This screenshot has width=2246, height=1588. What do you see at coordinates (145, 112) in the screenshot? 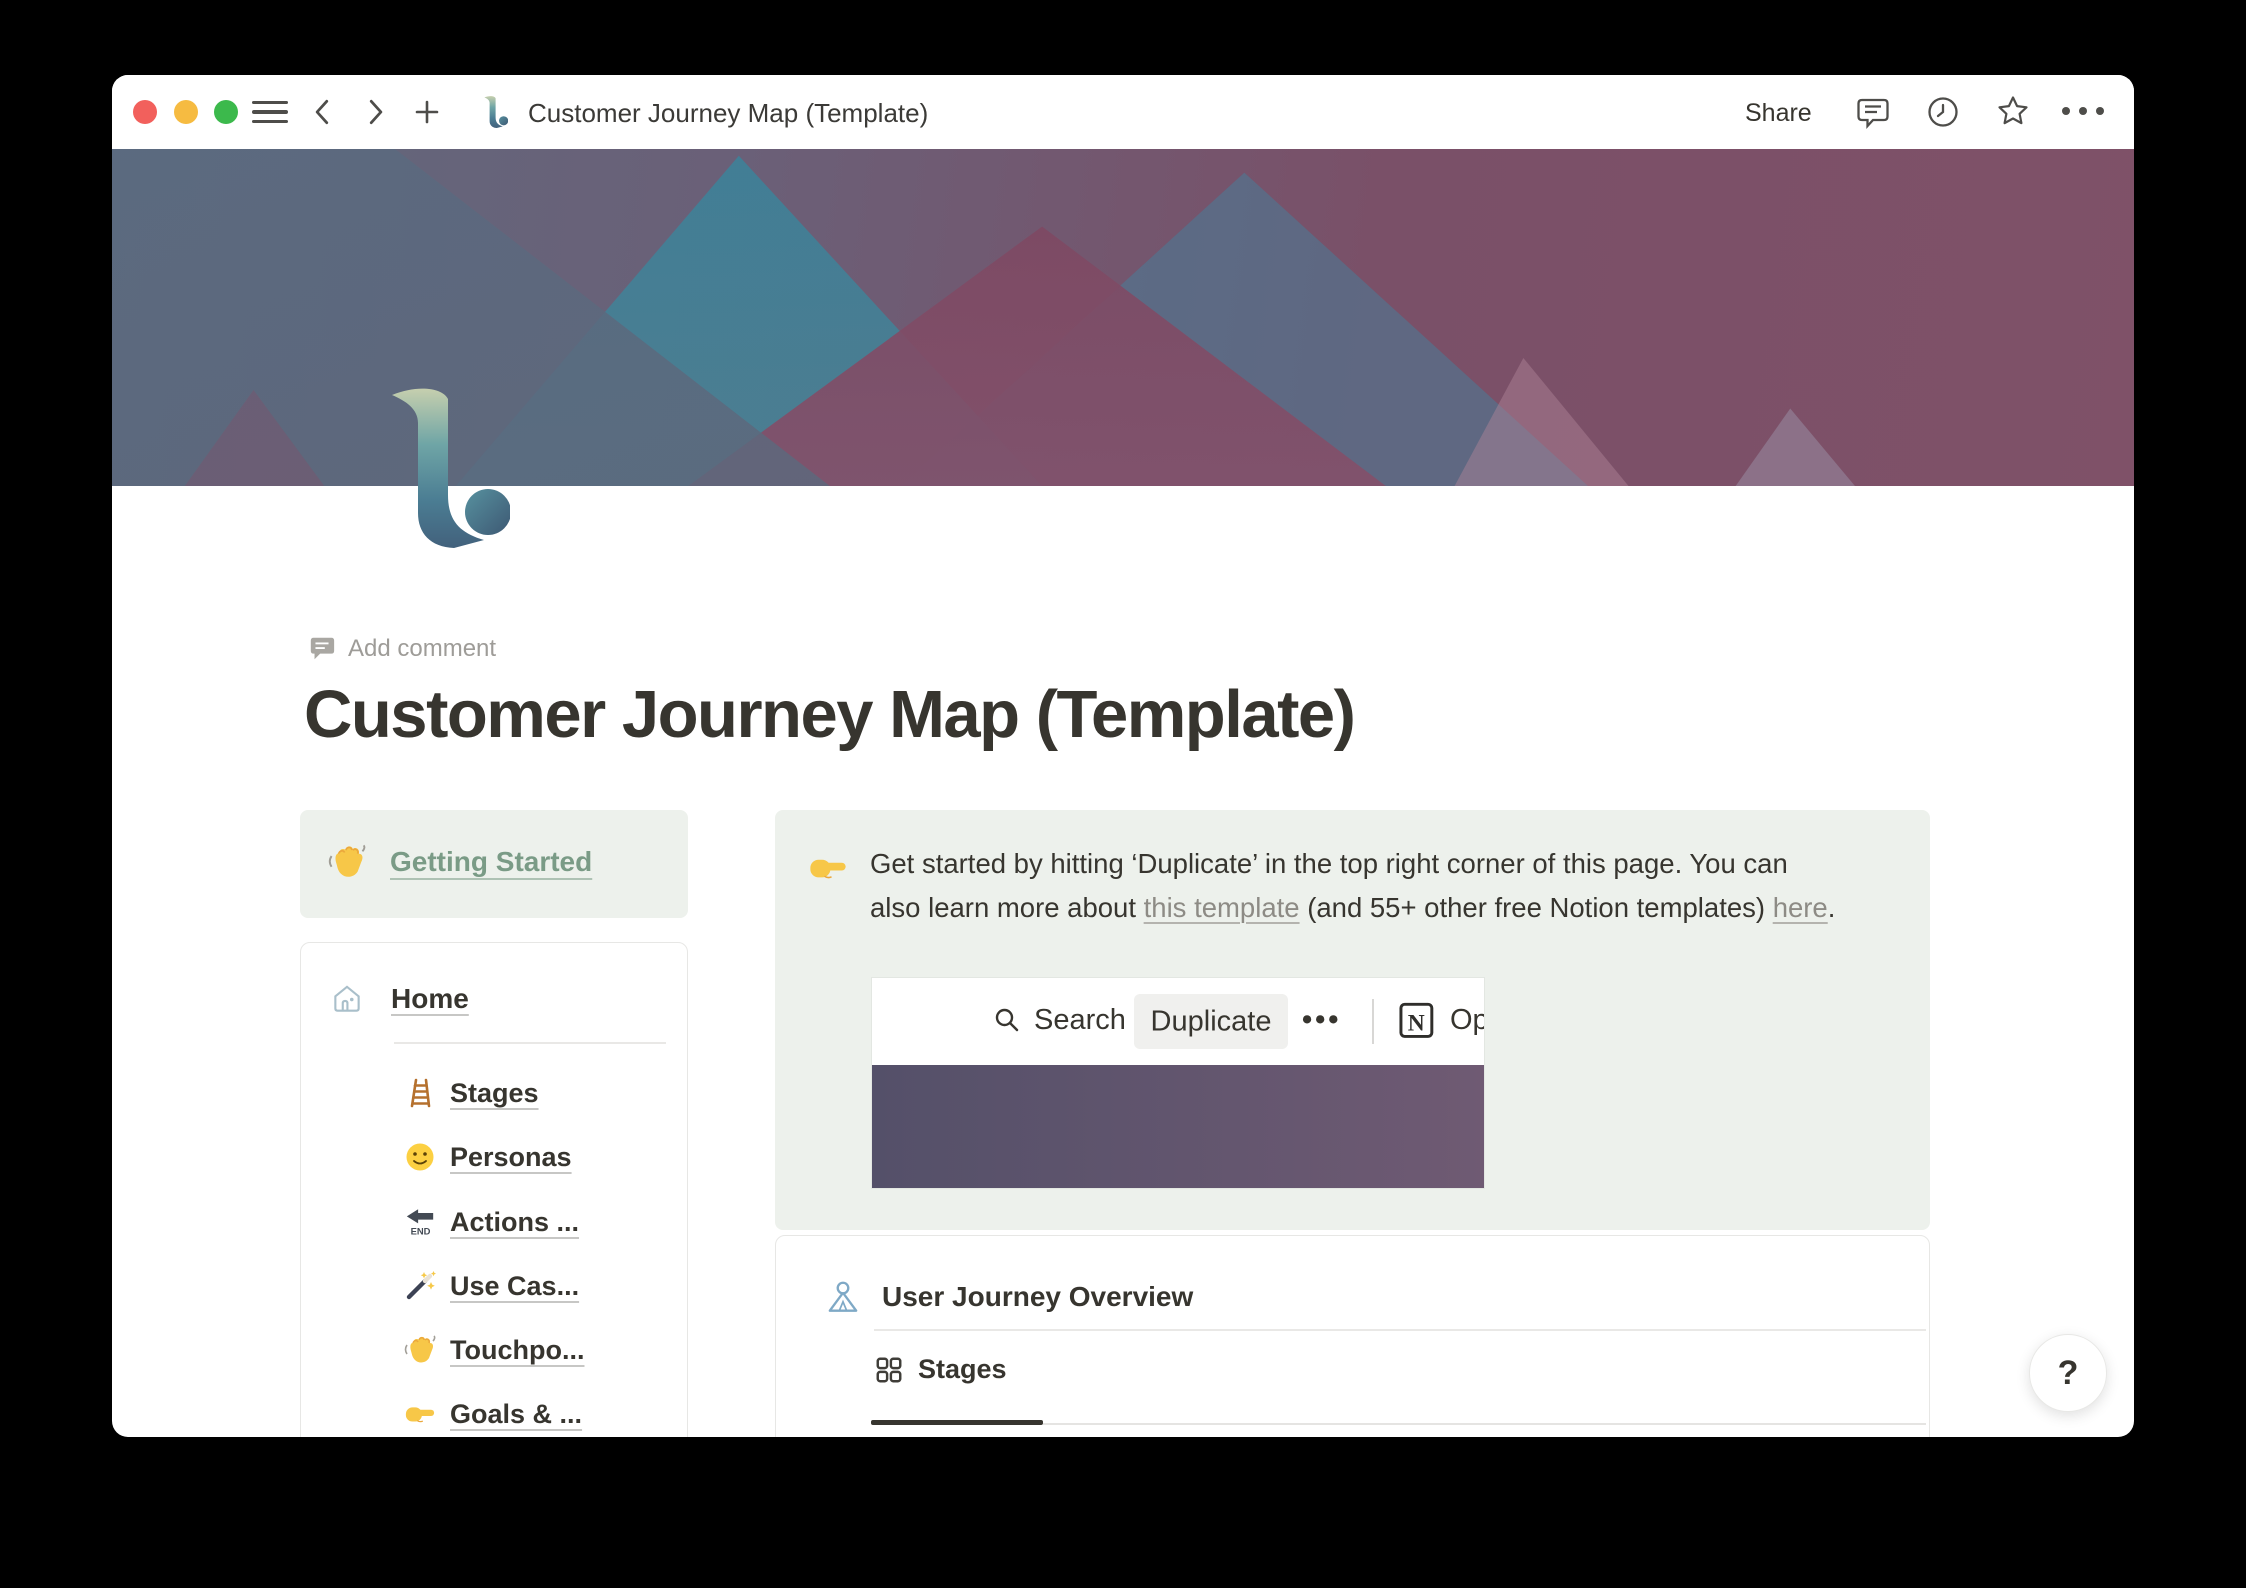
I see `traffic-light-close` at bounding box center [145, 112].